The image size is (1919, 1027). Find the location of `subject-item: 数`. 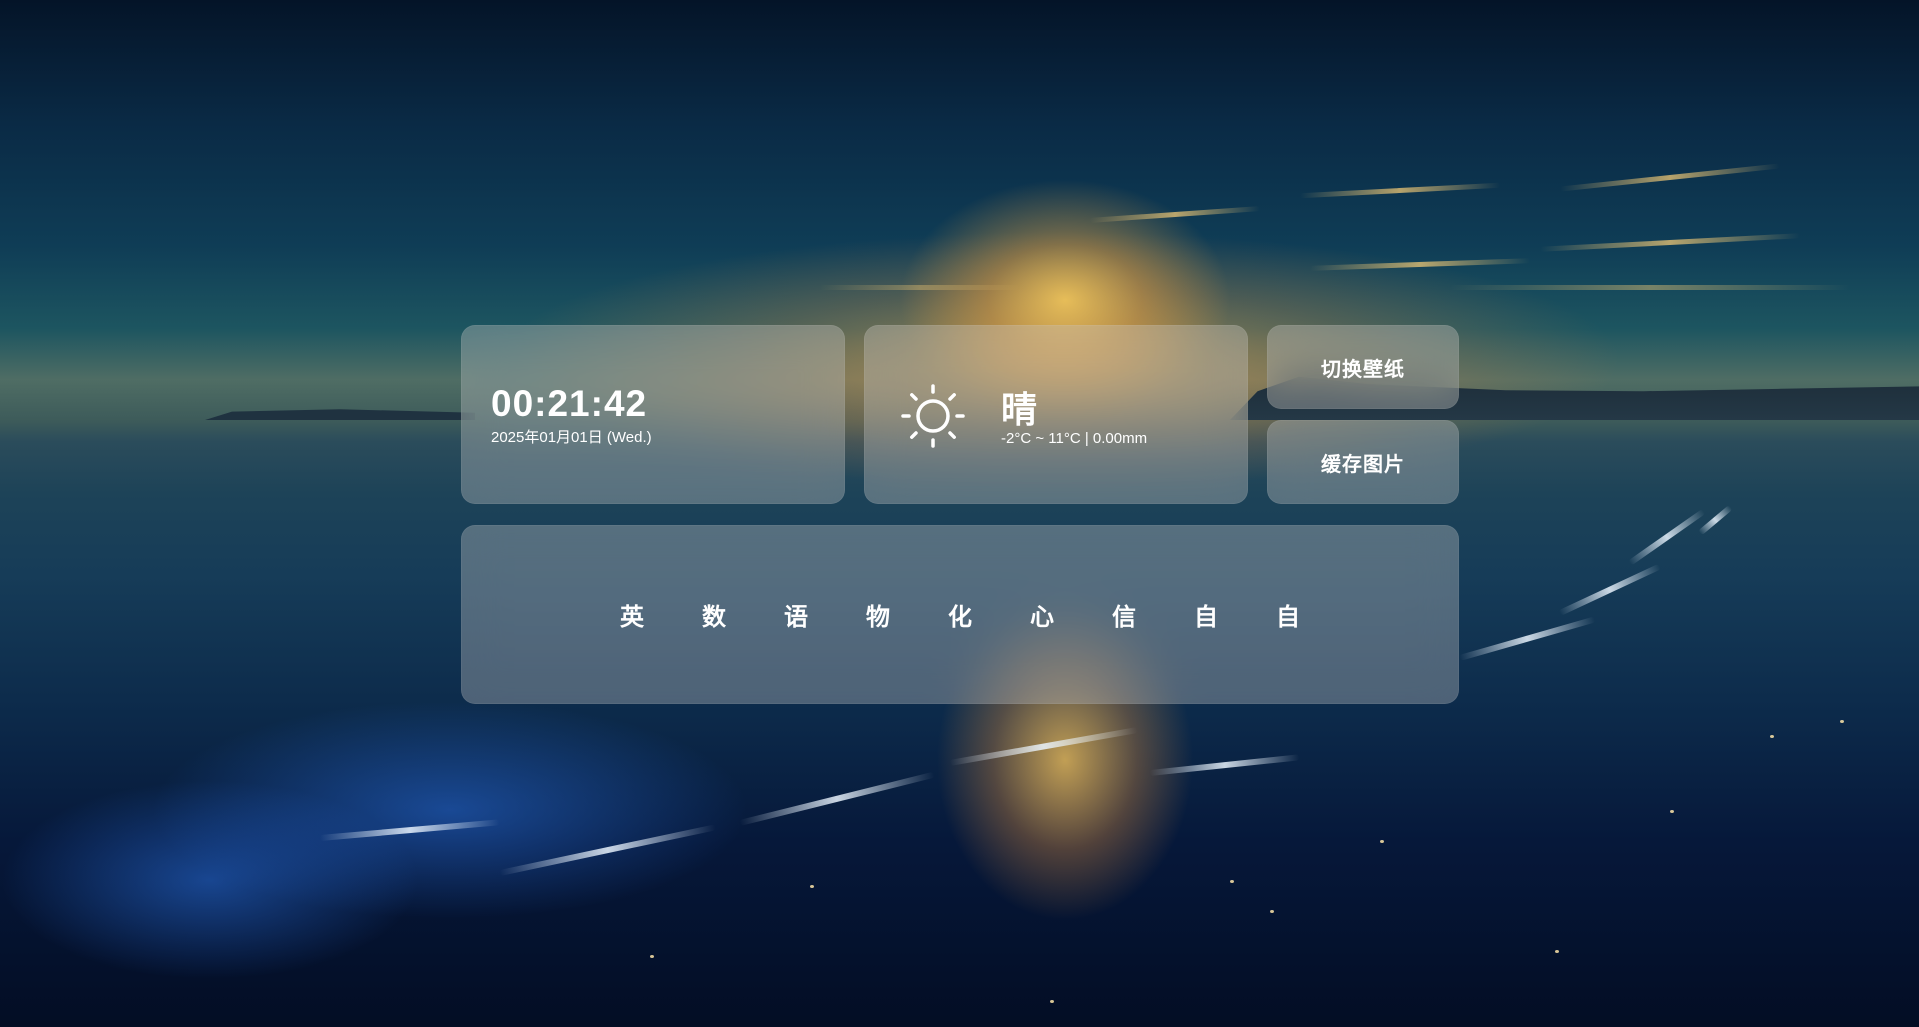

subject-item: 数 is located at coordinates (714, 614).